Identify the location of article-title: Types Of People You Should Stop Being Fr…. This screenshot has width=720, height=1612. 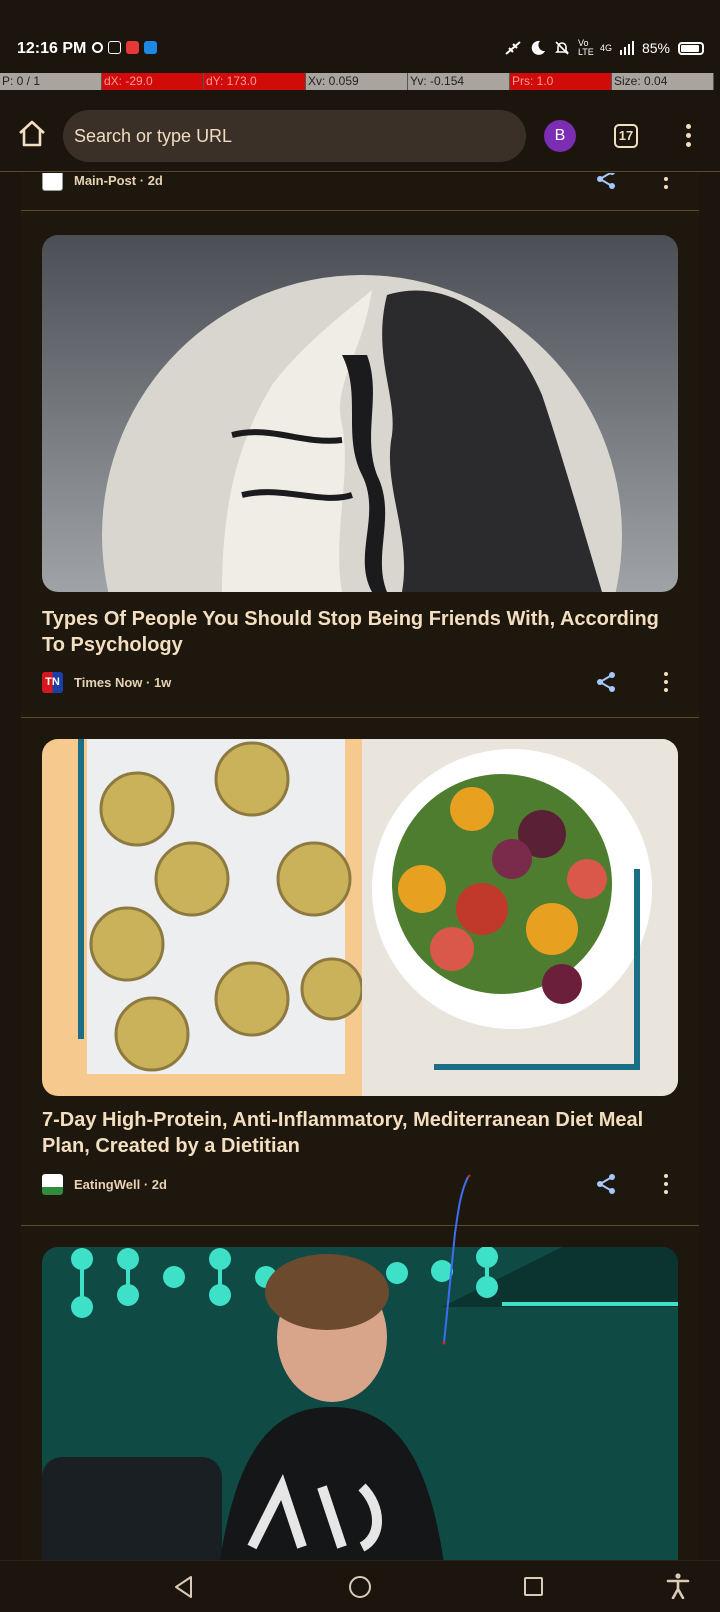
(360, 632).